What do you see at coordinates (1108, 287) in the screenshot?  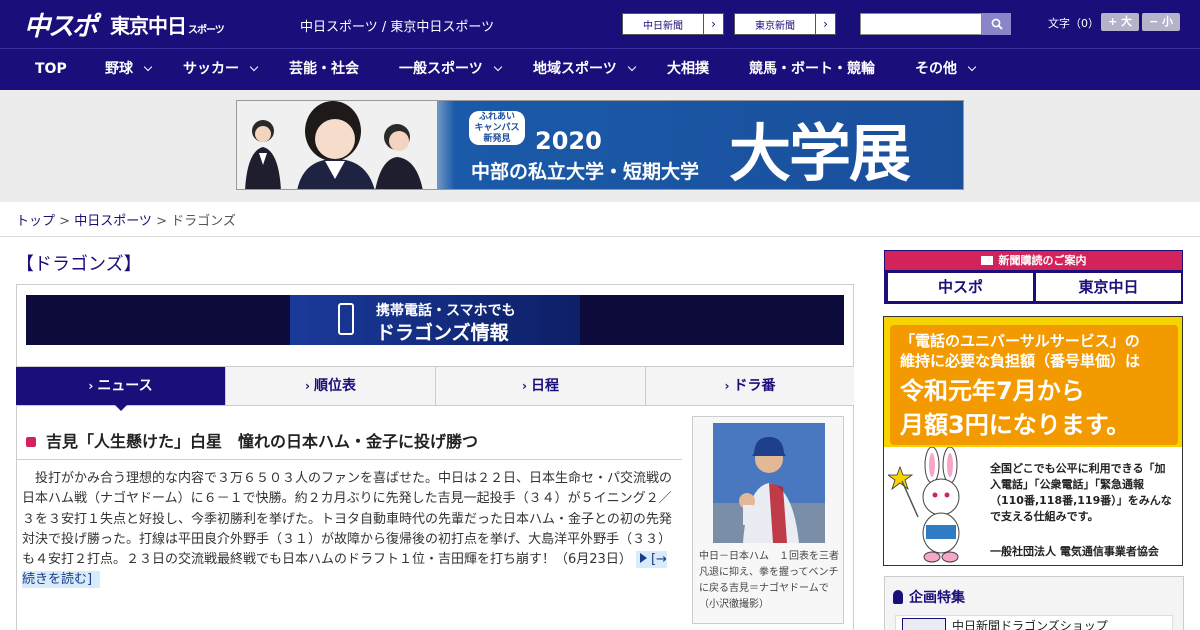 I see `subscribe-tokyo-chunichi-button: 東京中日` at bounding box center [1108, 287].